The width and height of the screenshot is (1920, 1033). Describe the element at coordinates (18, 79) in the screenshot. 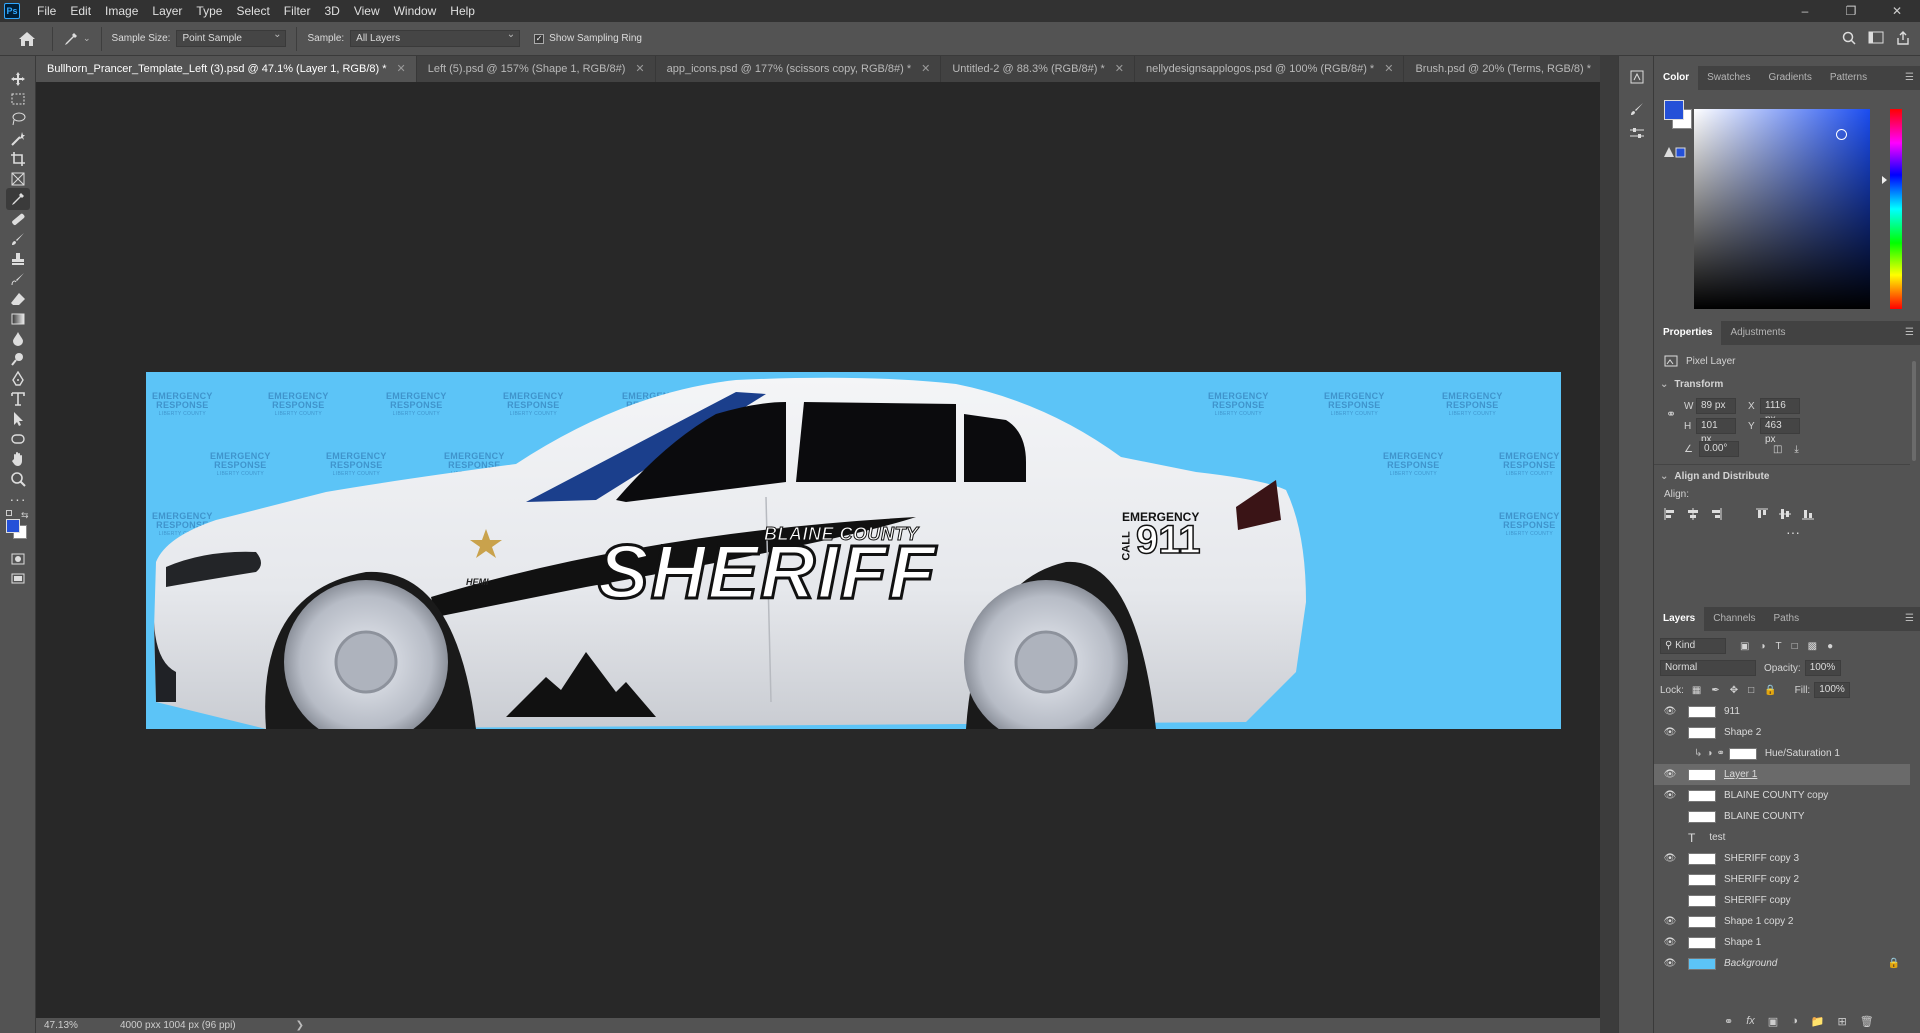

I see `move-tool-icon` at that location.